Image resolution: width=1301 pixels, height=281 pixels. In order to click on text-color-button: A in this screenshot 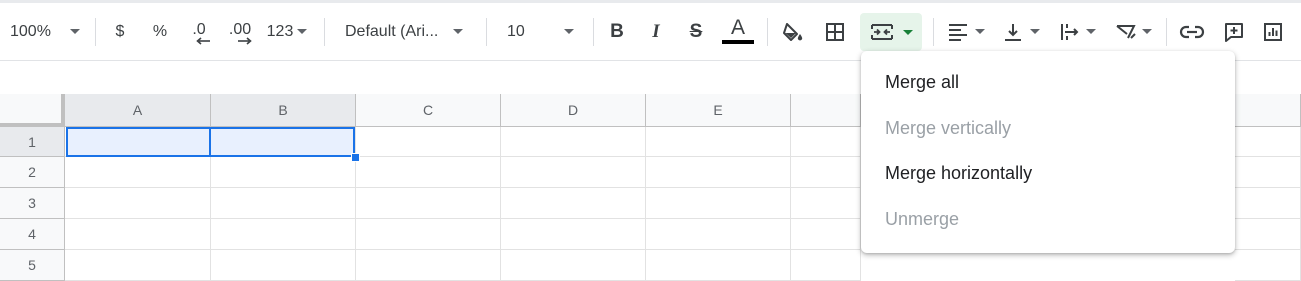, I will do `click(738, 31)`.